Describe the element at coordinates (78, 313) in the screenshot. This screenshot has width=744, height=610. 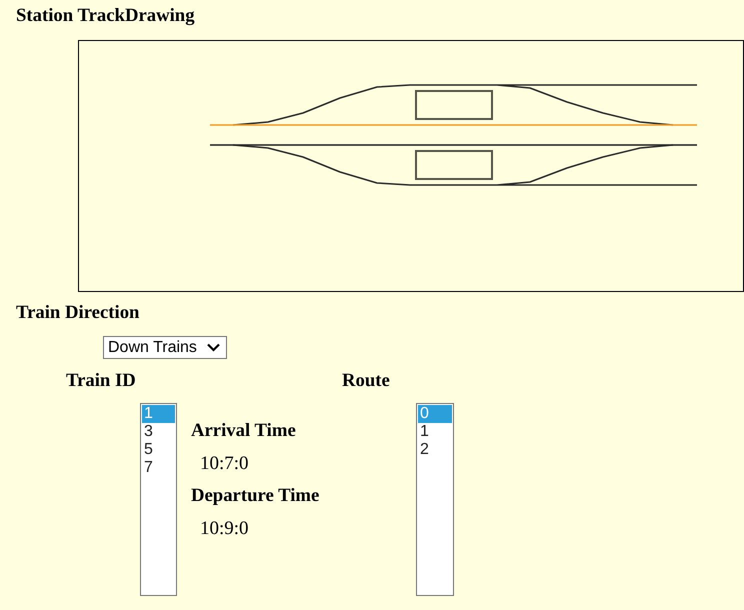
I see `section-heading: Train Direction` at that location.